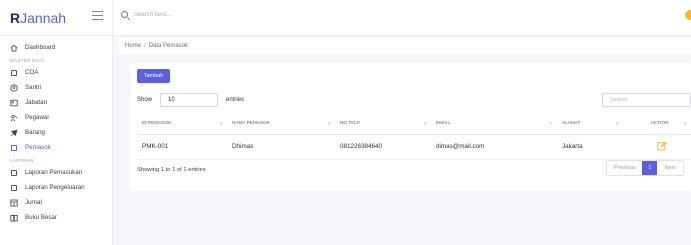 The height and width of the screenshot is (245, 691). Describe the element at coordinates (194, 14) in the screenshot. I see `global-search-input` at that location.